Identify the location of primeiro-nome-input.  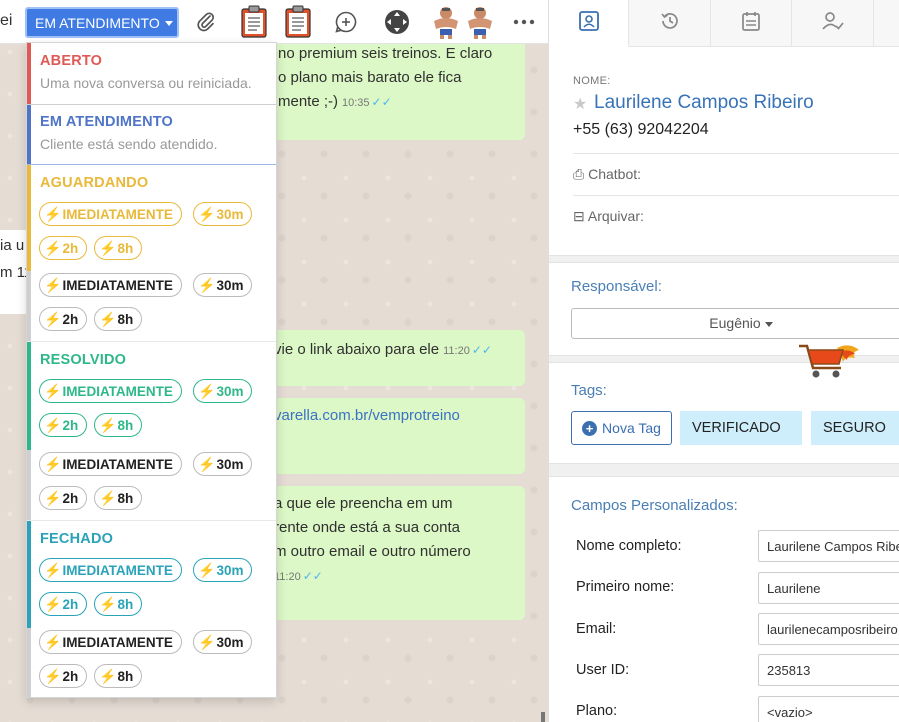
(828, 588).